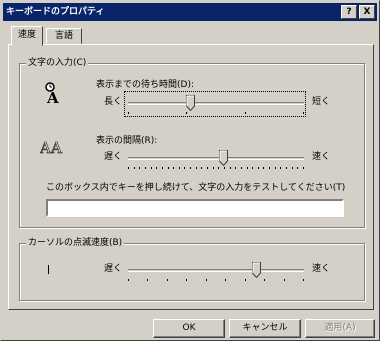 The image size is (380, 341). What do you see at coordinates (223, 158) in the screenshot?
I see `rate-slider-thumb` at bounding box center [223, 158].